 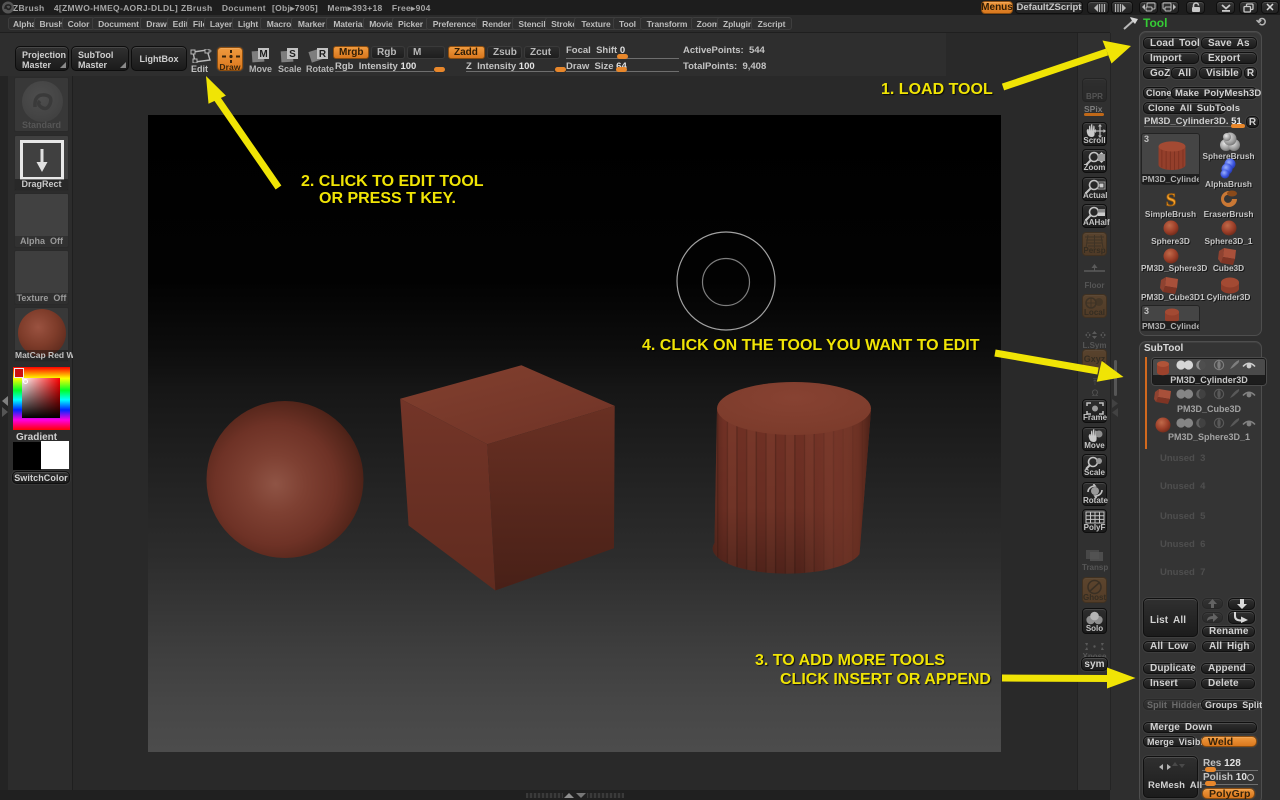 What do you see at coordinates (263, 54) in the screenshot?
I see `svg-text: M` at bounding box center [263, 54].